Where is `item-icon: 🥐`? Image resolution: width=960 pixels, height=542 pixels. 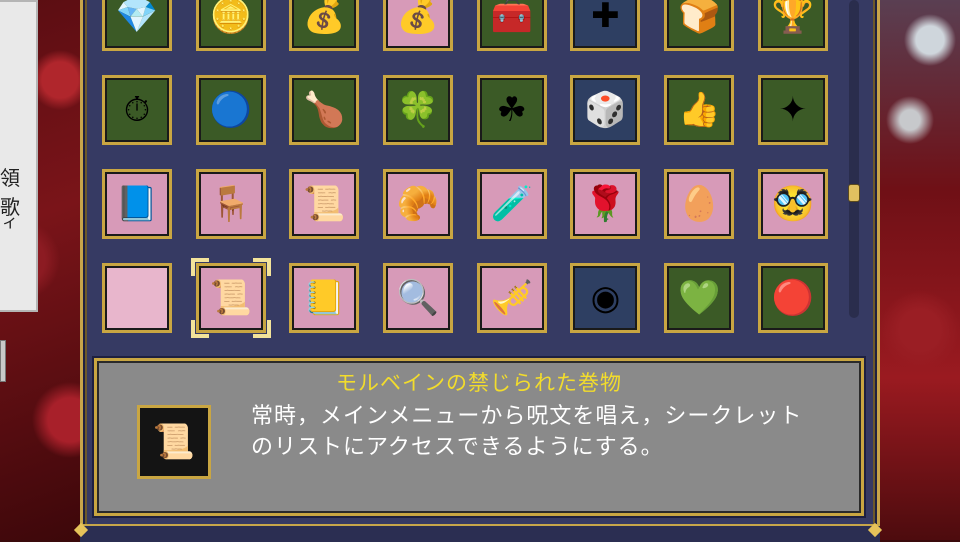 item-icon: 🥐 is located at coordinates (418, 204).